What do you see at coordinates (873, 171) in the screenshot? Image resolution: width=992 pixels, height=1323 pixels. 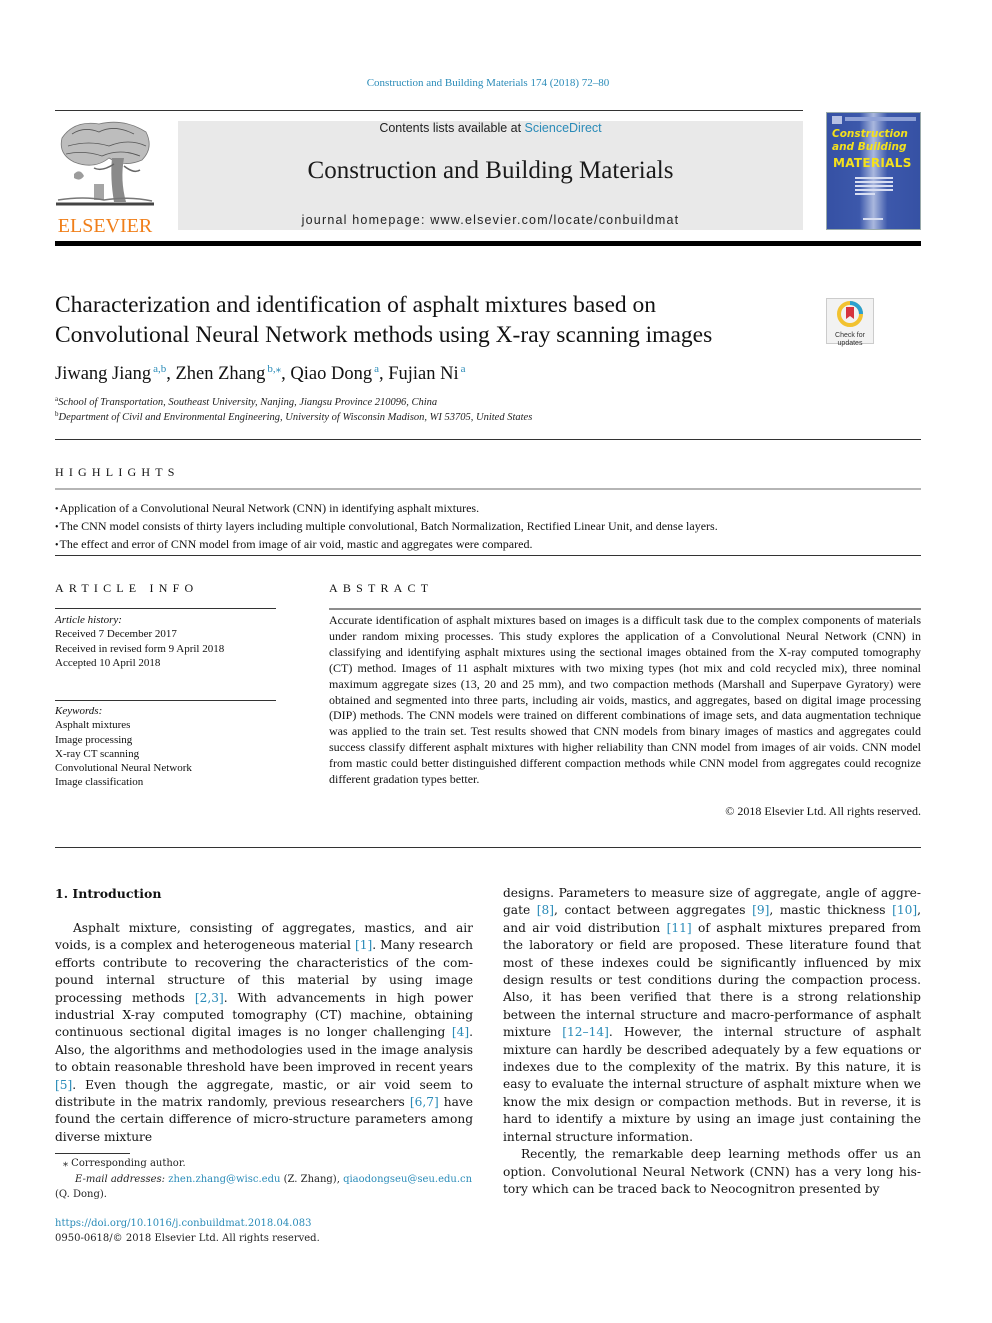 I see `journal-cover-image: Construction and Building MATERIALS` at bounding box center [873, 171].